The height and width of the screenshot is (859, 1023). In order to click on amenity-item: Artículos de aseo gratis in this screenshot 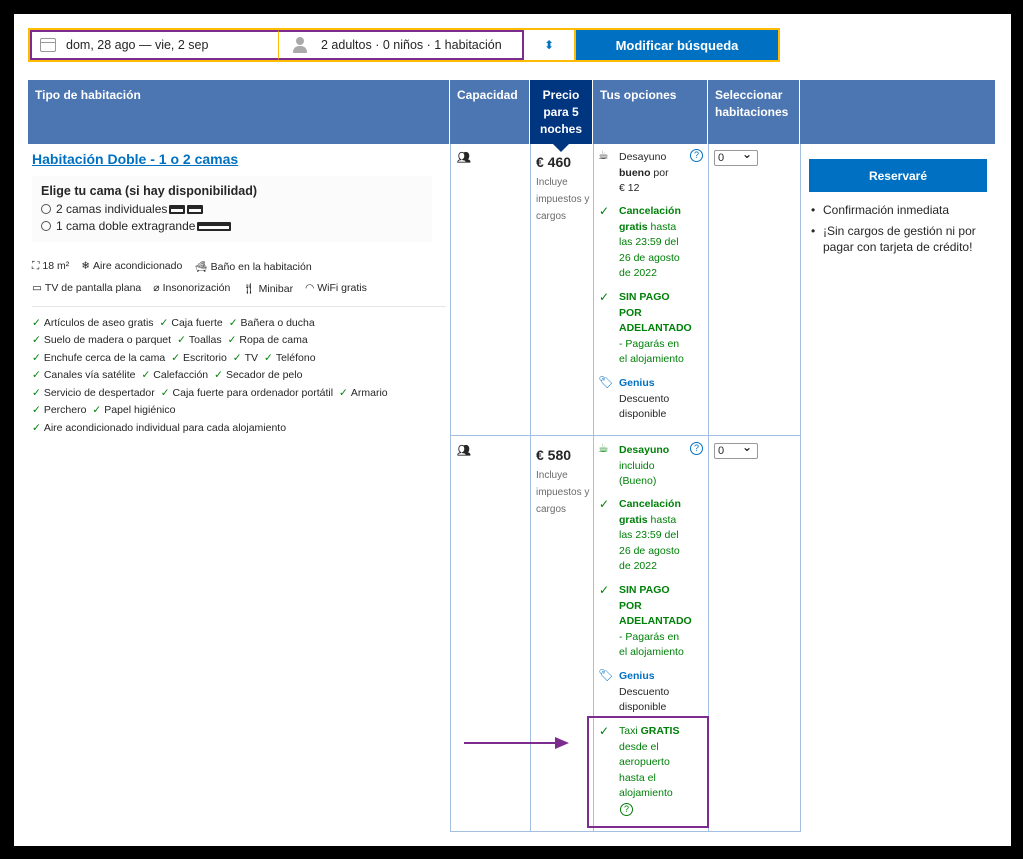, I will do `click(98, 323)`.